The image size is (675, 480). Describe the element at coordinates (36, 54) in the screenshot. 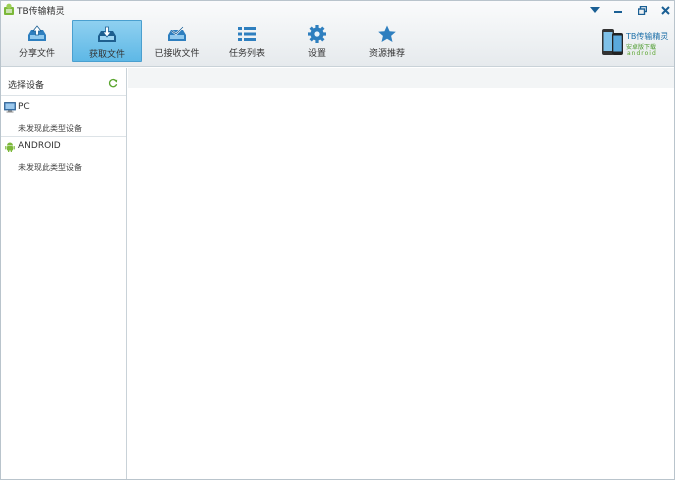

I see `toolbar-label: 分享文件` at that location.